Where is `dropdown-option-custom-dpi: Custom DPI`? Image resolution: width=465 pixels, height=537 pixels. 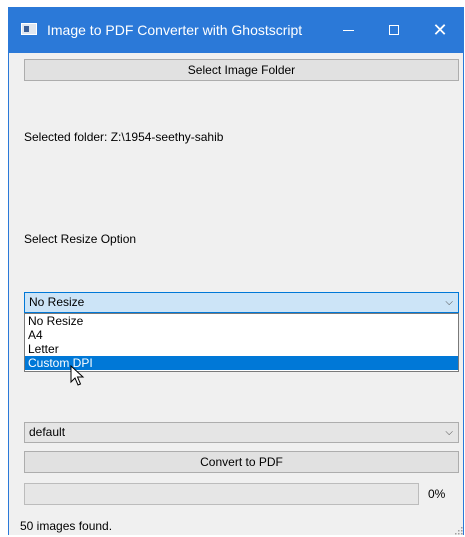
dropdown-option-custom-dpi: Custom DPI is located at coordinates (241, 363).